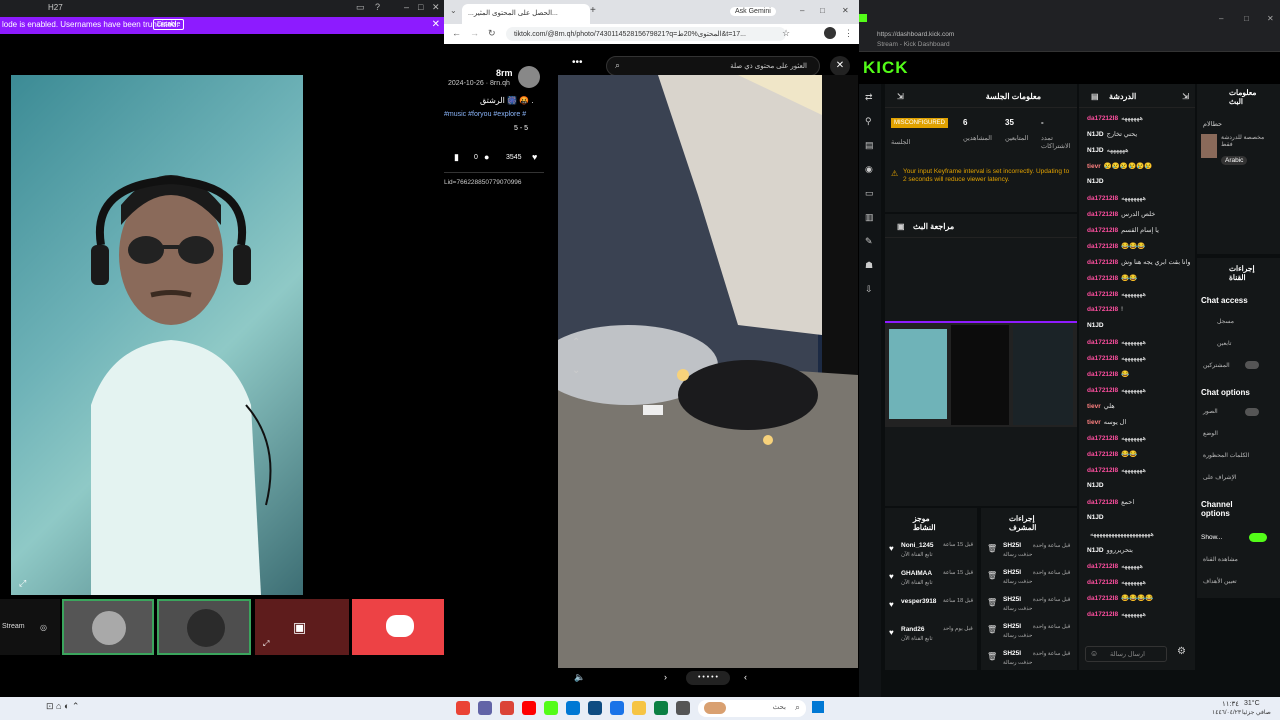 This screenshot has height=720, width=1280. Describe the element at coordinates (436, 24) in the screenshot. I see `close-banner-icon: ✕` at that location.